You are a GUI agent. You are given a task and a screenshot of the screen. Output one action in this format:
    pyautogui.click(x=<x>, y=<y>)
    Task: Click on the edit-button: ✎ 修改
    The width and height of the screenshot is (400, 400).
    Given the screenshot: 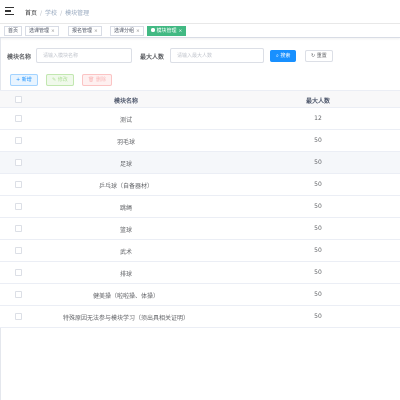 What is the action you would take?
    pyautogui.click(x=60, y=80)
    